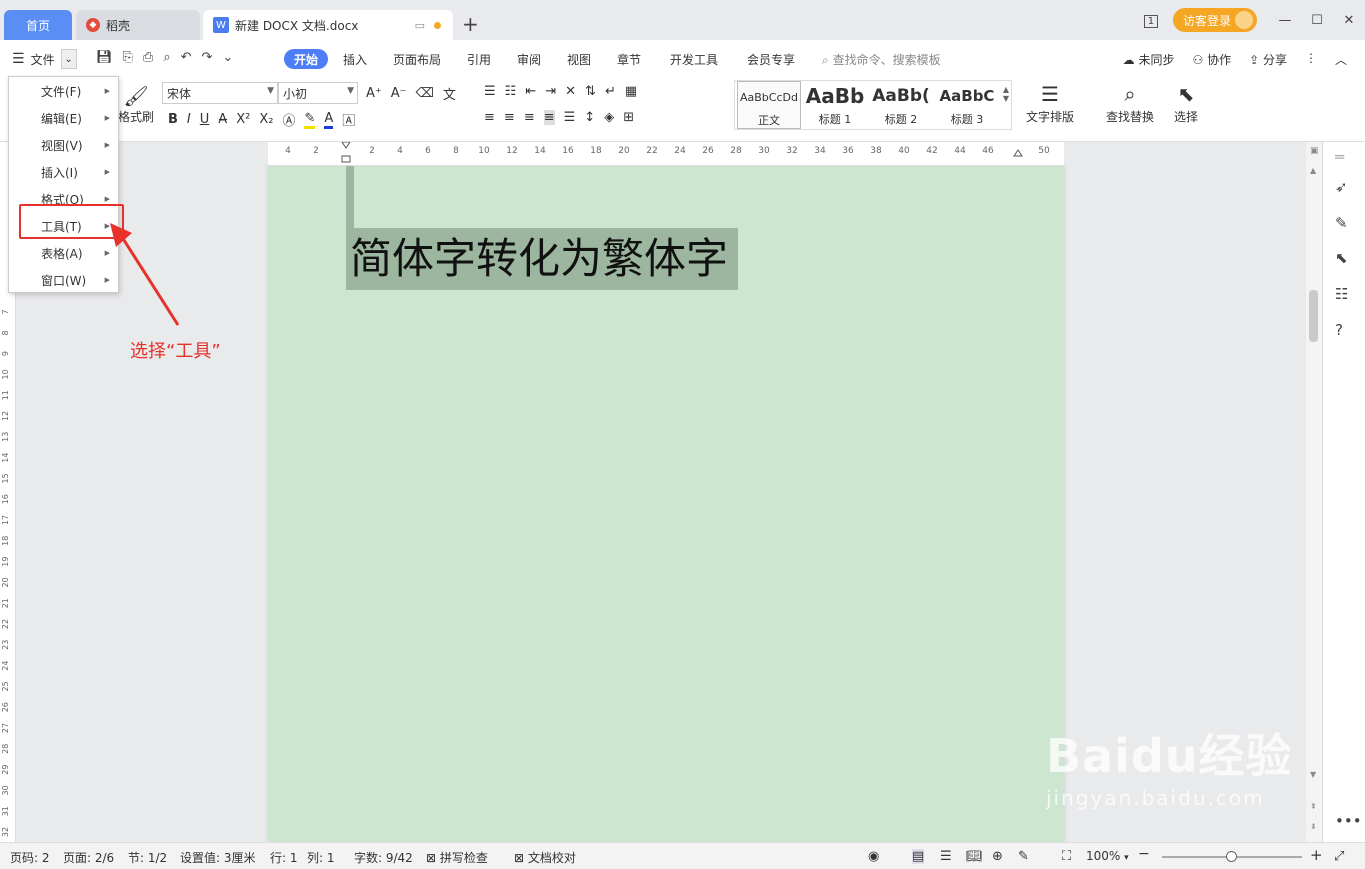  I want to click on superscript-icon: X², so click(243, 119).